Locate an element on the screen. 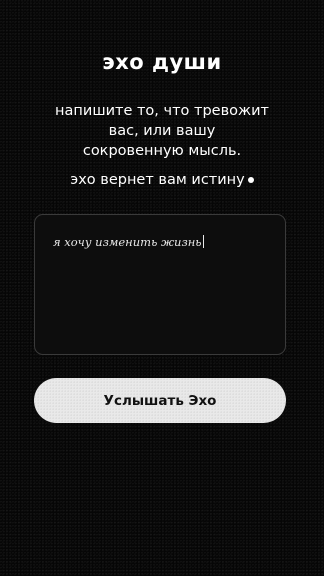  dot-icon is located at coordinates (250, 180).